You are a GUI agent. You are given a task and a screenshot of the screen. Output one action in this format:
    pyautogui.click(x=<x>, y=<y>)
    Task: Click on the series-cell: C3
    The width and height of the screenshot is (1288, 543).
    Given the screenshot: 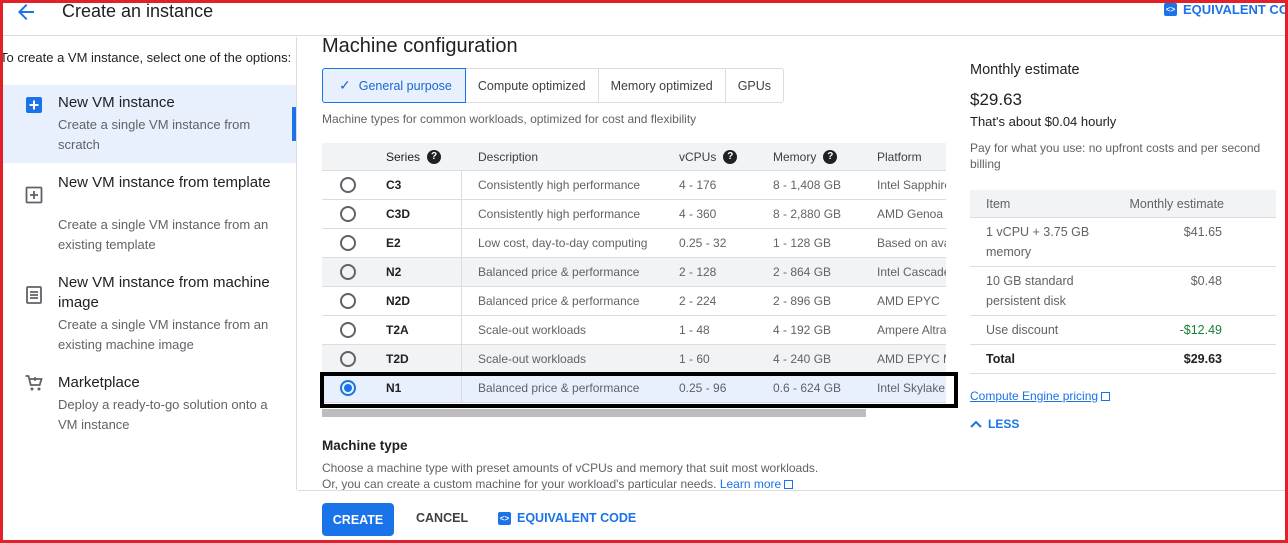 What is the action you would take?
    pyautogui.click(x=424, y=185)
    